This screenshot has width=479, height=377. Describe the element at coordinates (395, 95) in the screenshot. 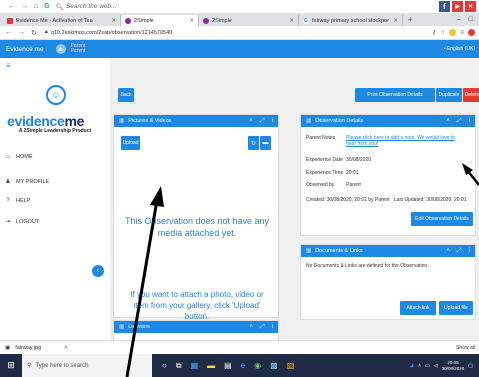

I see `print-details-button: Print Observation Details` at that location.